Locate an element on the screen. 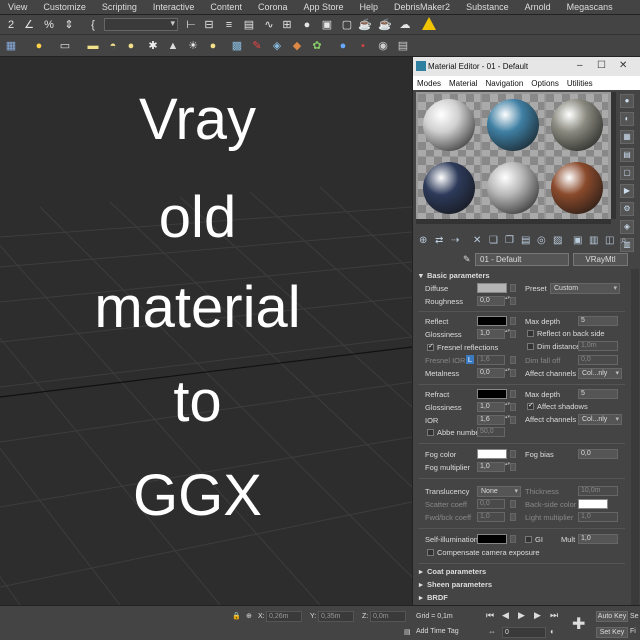 The height and width of the screenshot is (640, 640). reflect-back-checkbox is located at coordinates (530, 333).